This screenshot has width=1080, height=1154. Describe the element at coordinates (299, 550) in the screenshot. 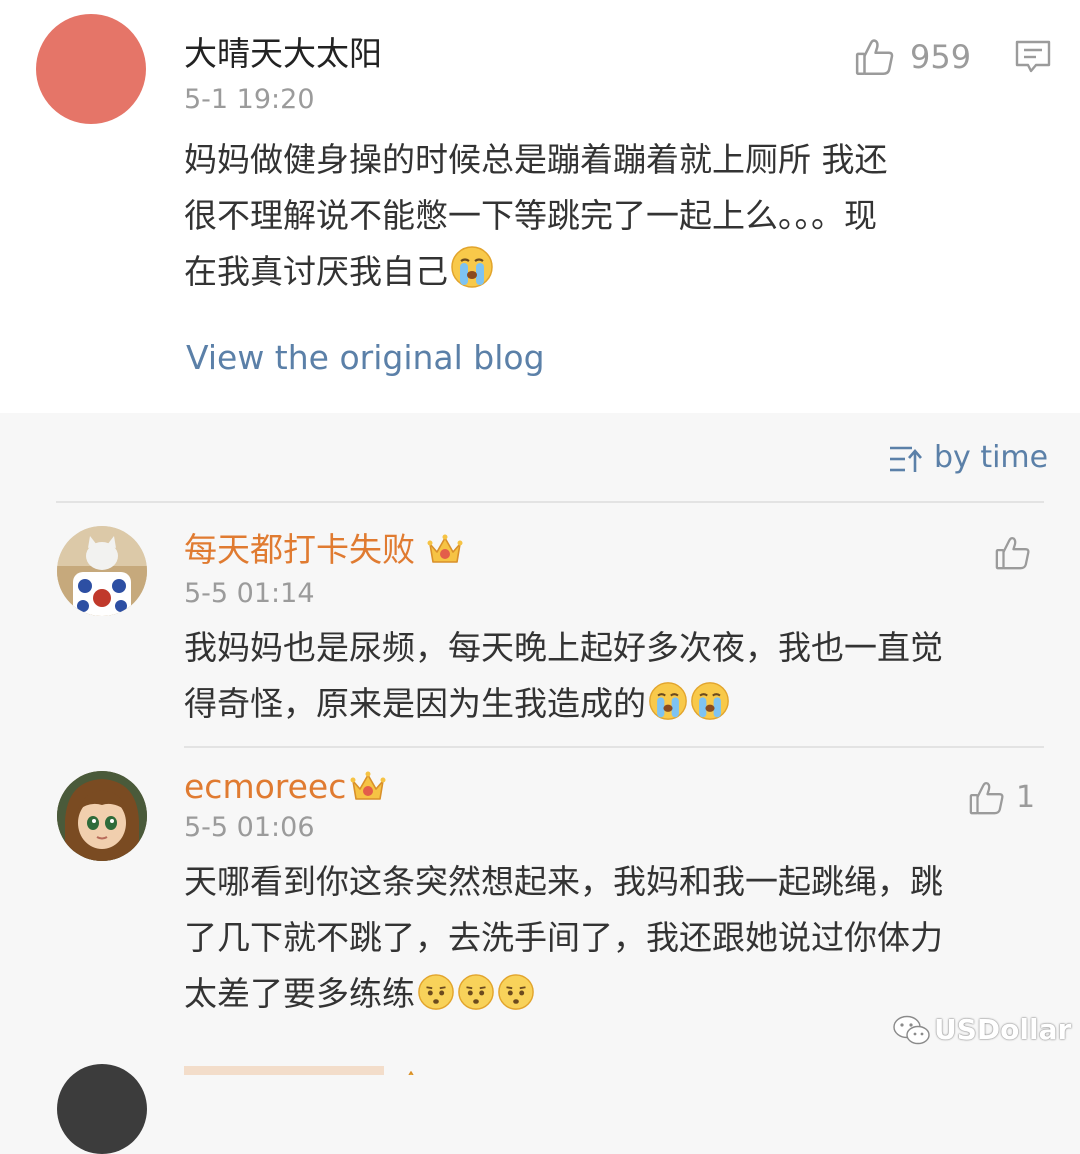

I see `username: 每天都打卡失败` at that location.